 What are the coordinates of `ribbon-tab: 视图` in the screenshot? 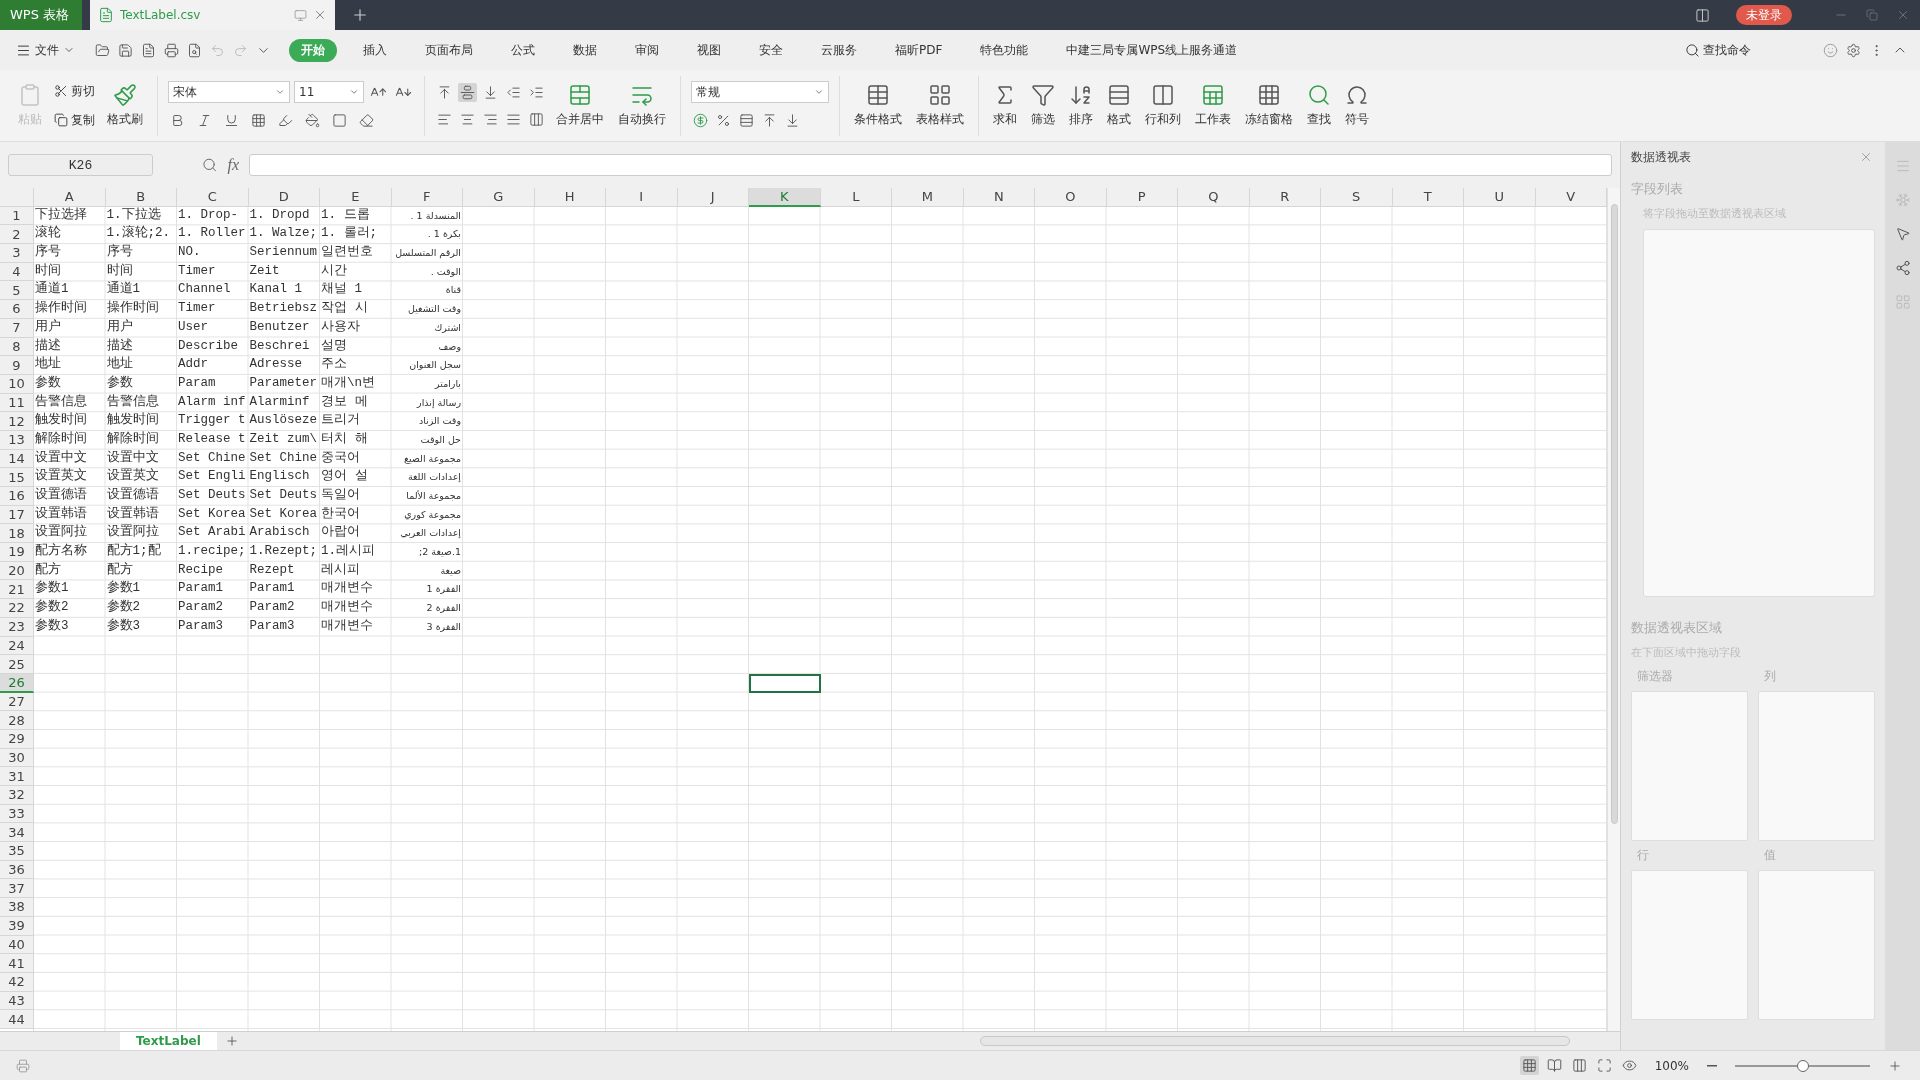 It's located at (709, 50).